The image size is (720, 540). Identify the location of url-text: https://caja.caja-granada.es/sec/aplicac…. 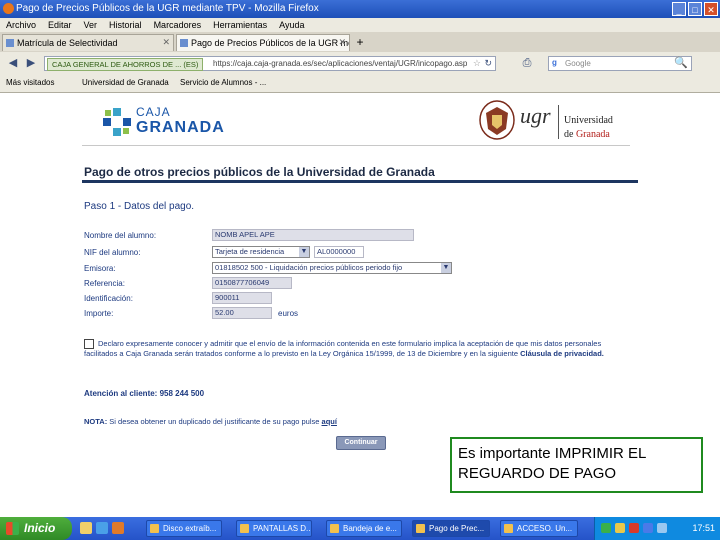
(340, 63).